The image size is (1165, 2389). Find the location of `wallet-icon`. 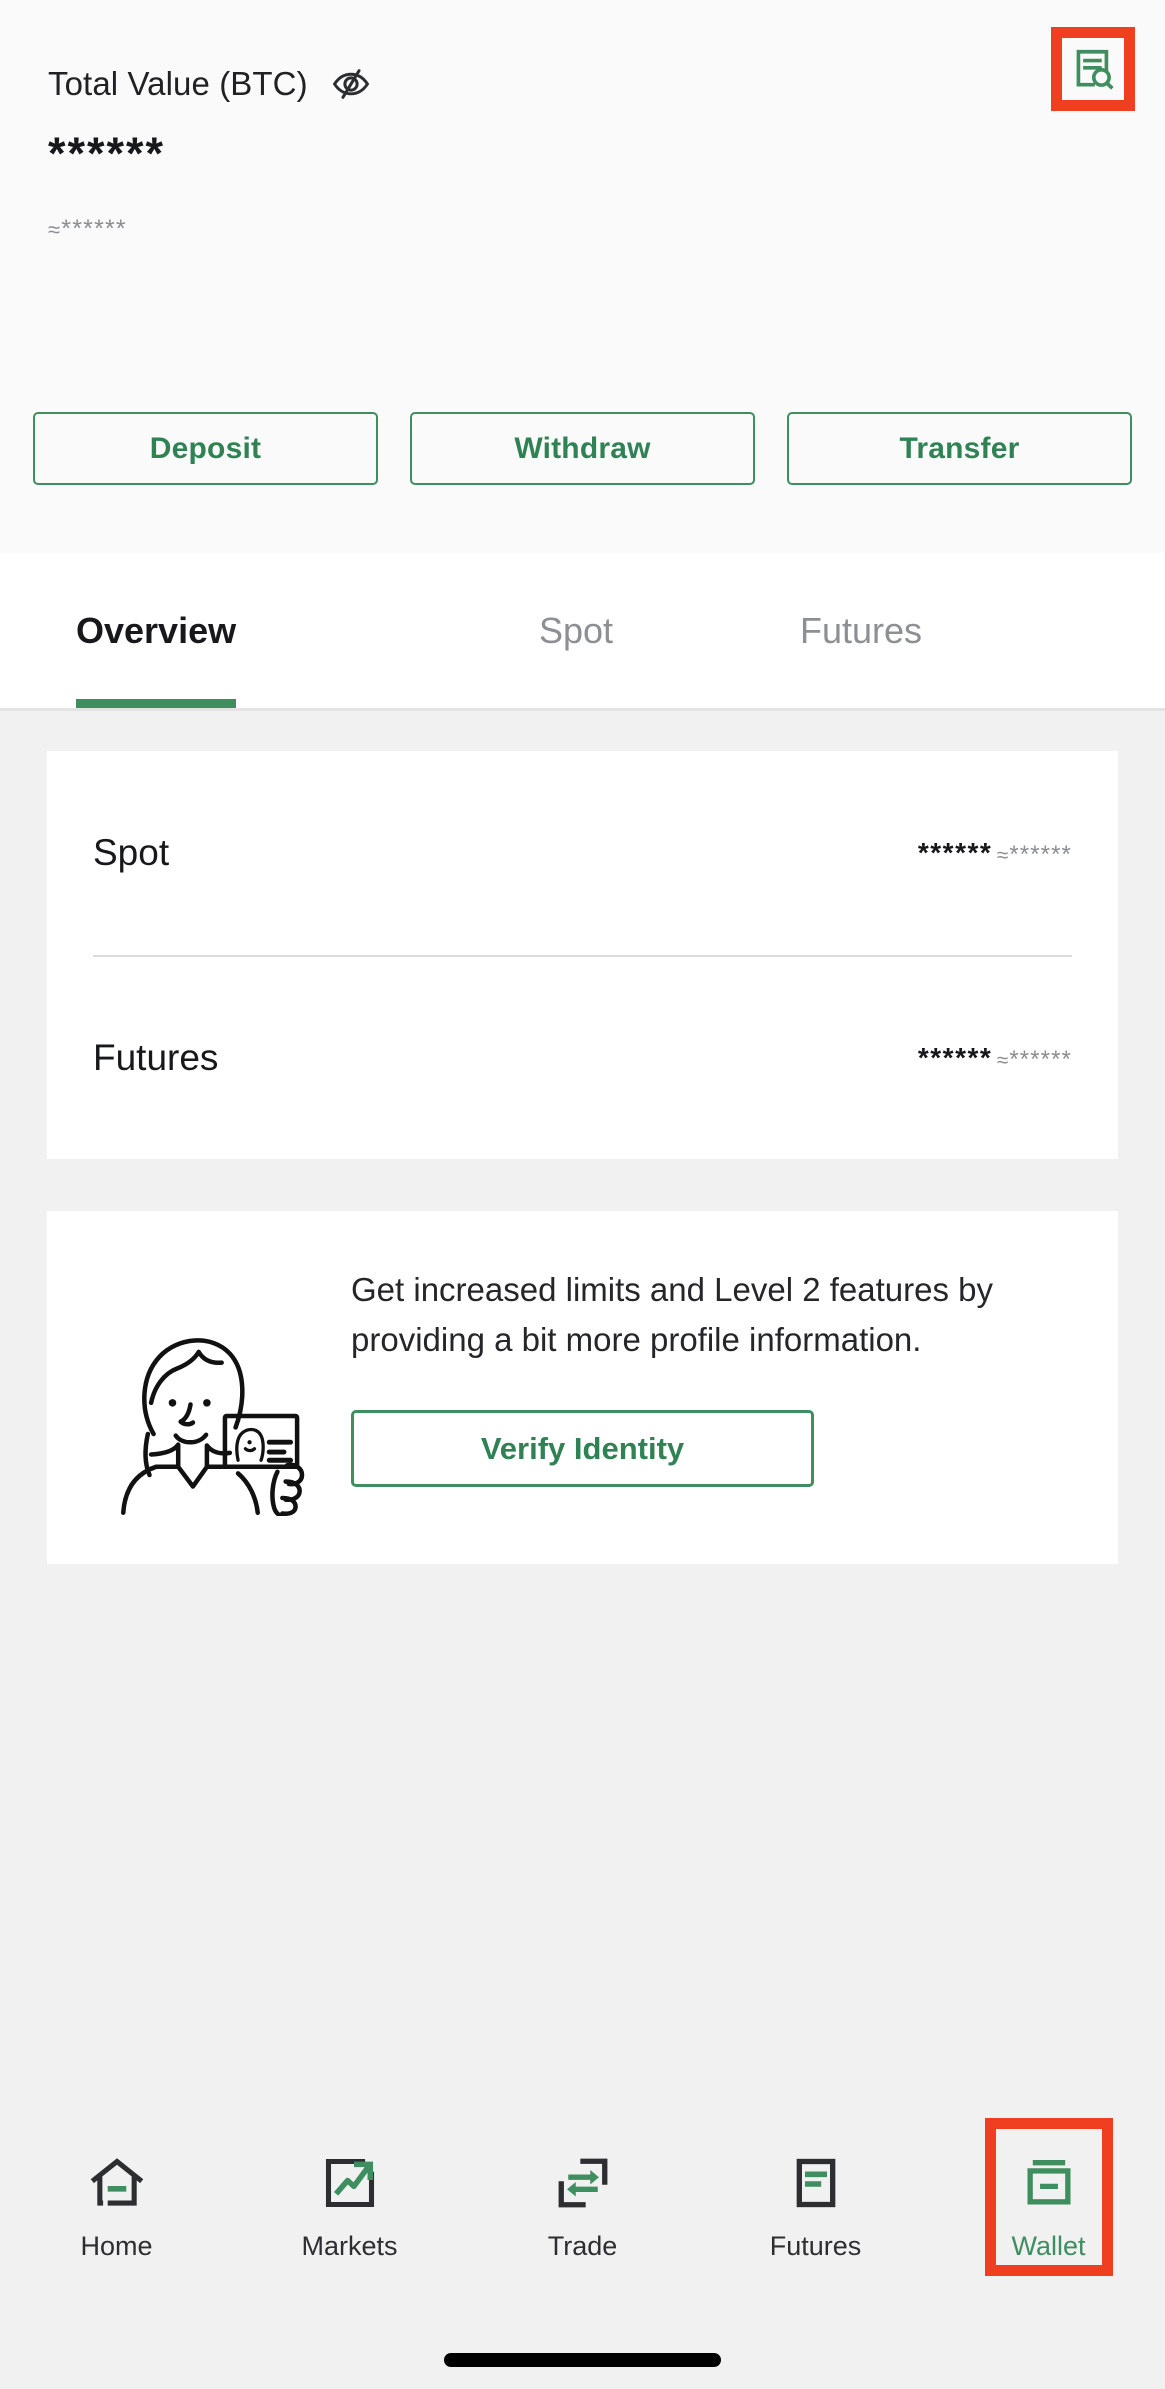

wallet-icon is located at coordinates (1049, 2183).